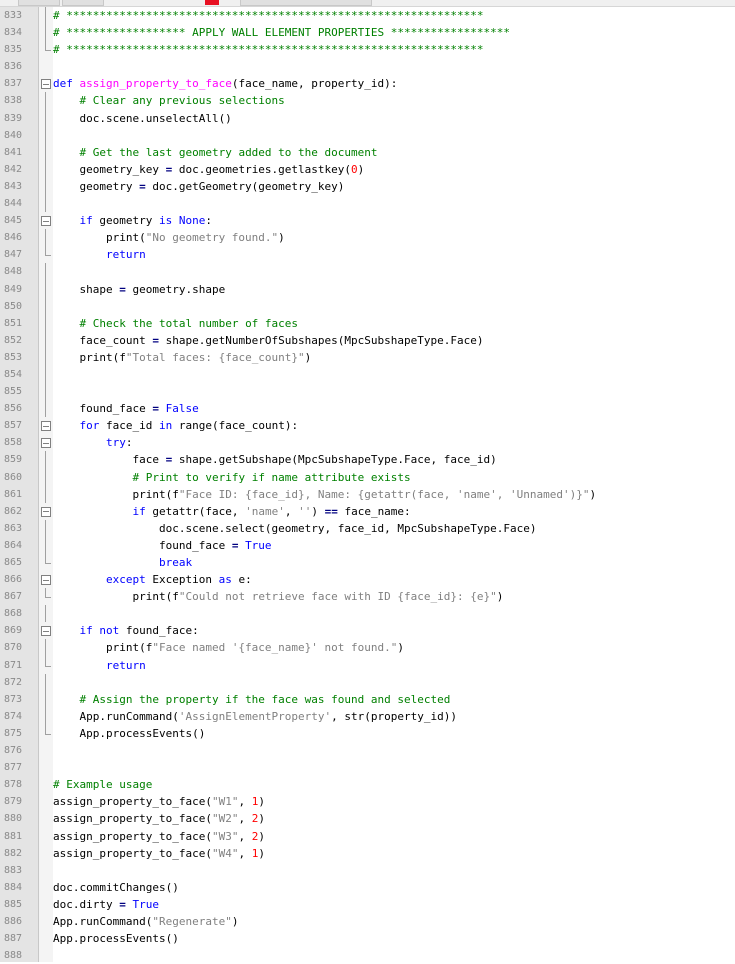 The height and width of the screenshot is (964, 735). What do you see at coordinates (367, 921) in the screenshot?
I see `code-line: 886 App.runCommand("Regenerate")` at bounding box center [367, 921].